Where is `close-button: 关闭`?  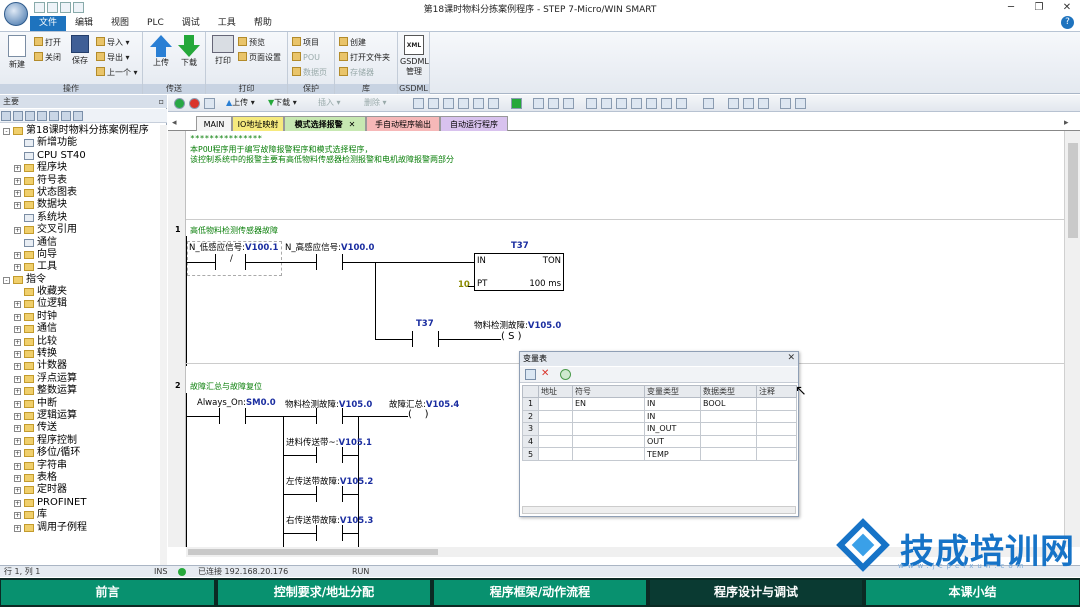
close-button: 关闭 is located at coordinates (47, 57).